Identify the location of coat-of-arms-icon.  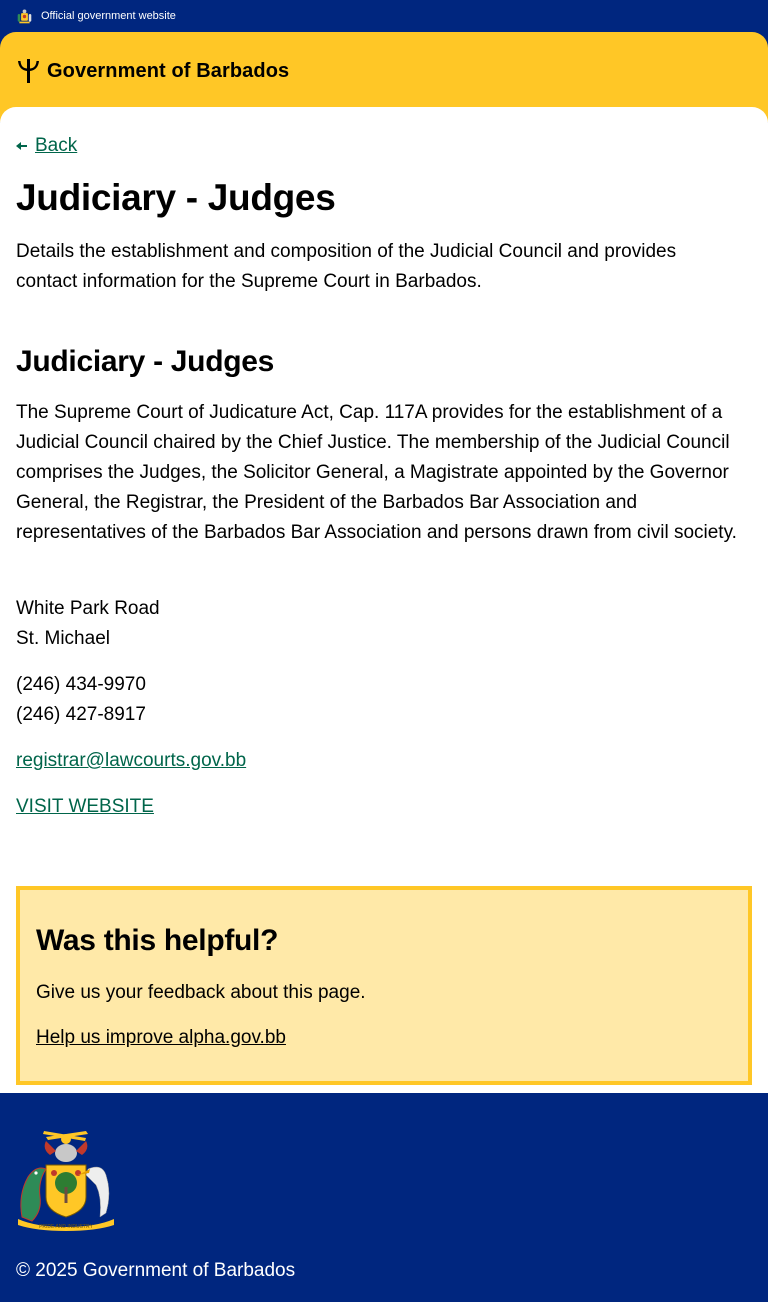
(24, 16).